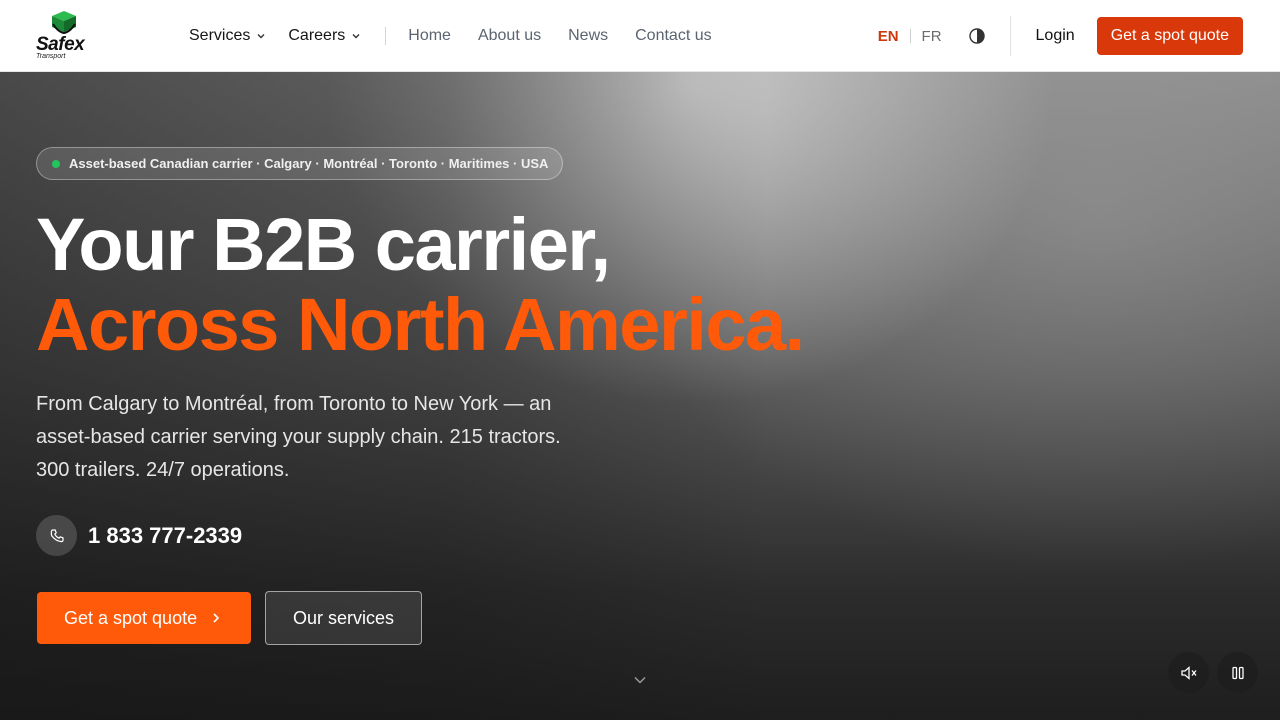 The image size is (1280, 720). I want to click on theme-toggle-icon, so click(977, 36).